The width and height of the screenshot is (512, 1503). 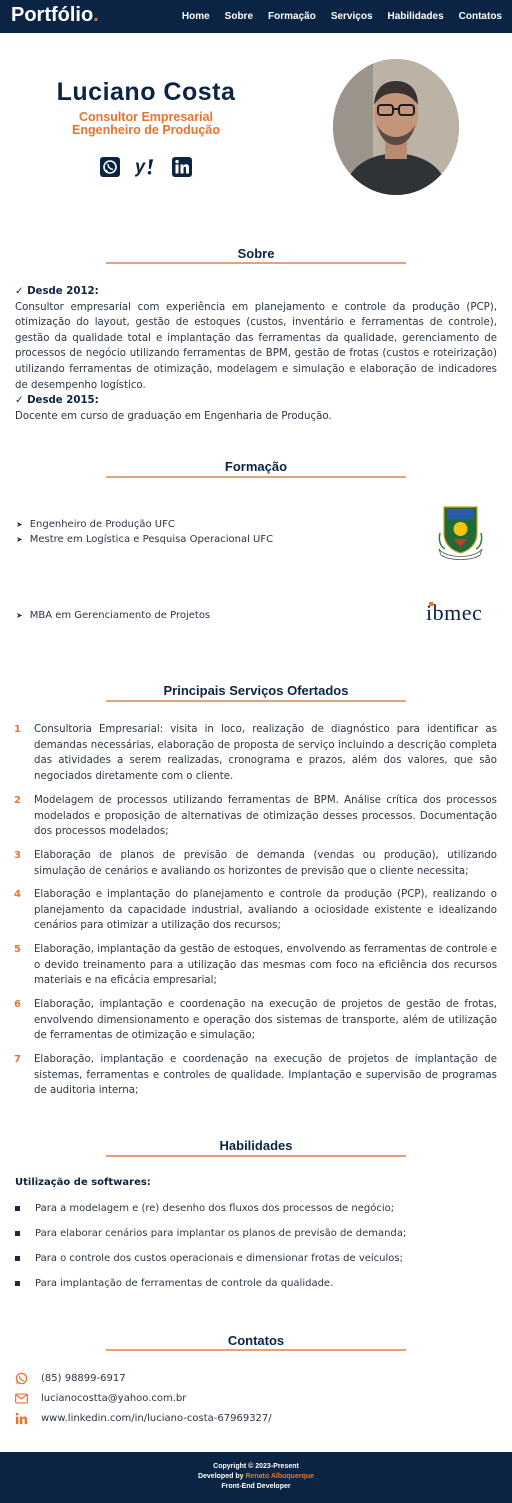 What do you see at coordinates (256, 690) in the screenshot?
I see `section-title-servicos: Principais Serviços Ofertados` at bounding box center [256, 690].